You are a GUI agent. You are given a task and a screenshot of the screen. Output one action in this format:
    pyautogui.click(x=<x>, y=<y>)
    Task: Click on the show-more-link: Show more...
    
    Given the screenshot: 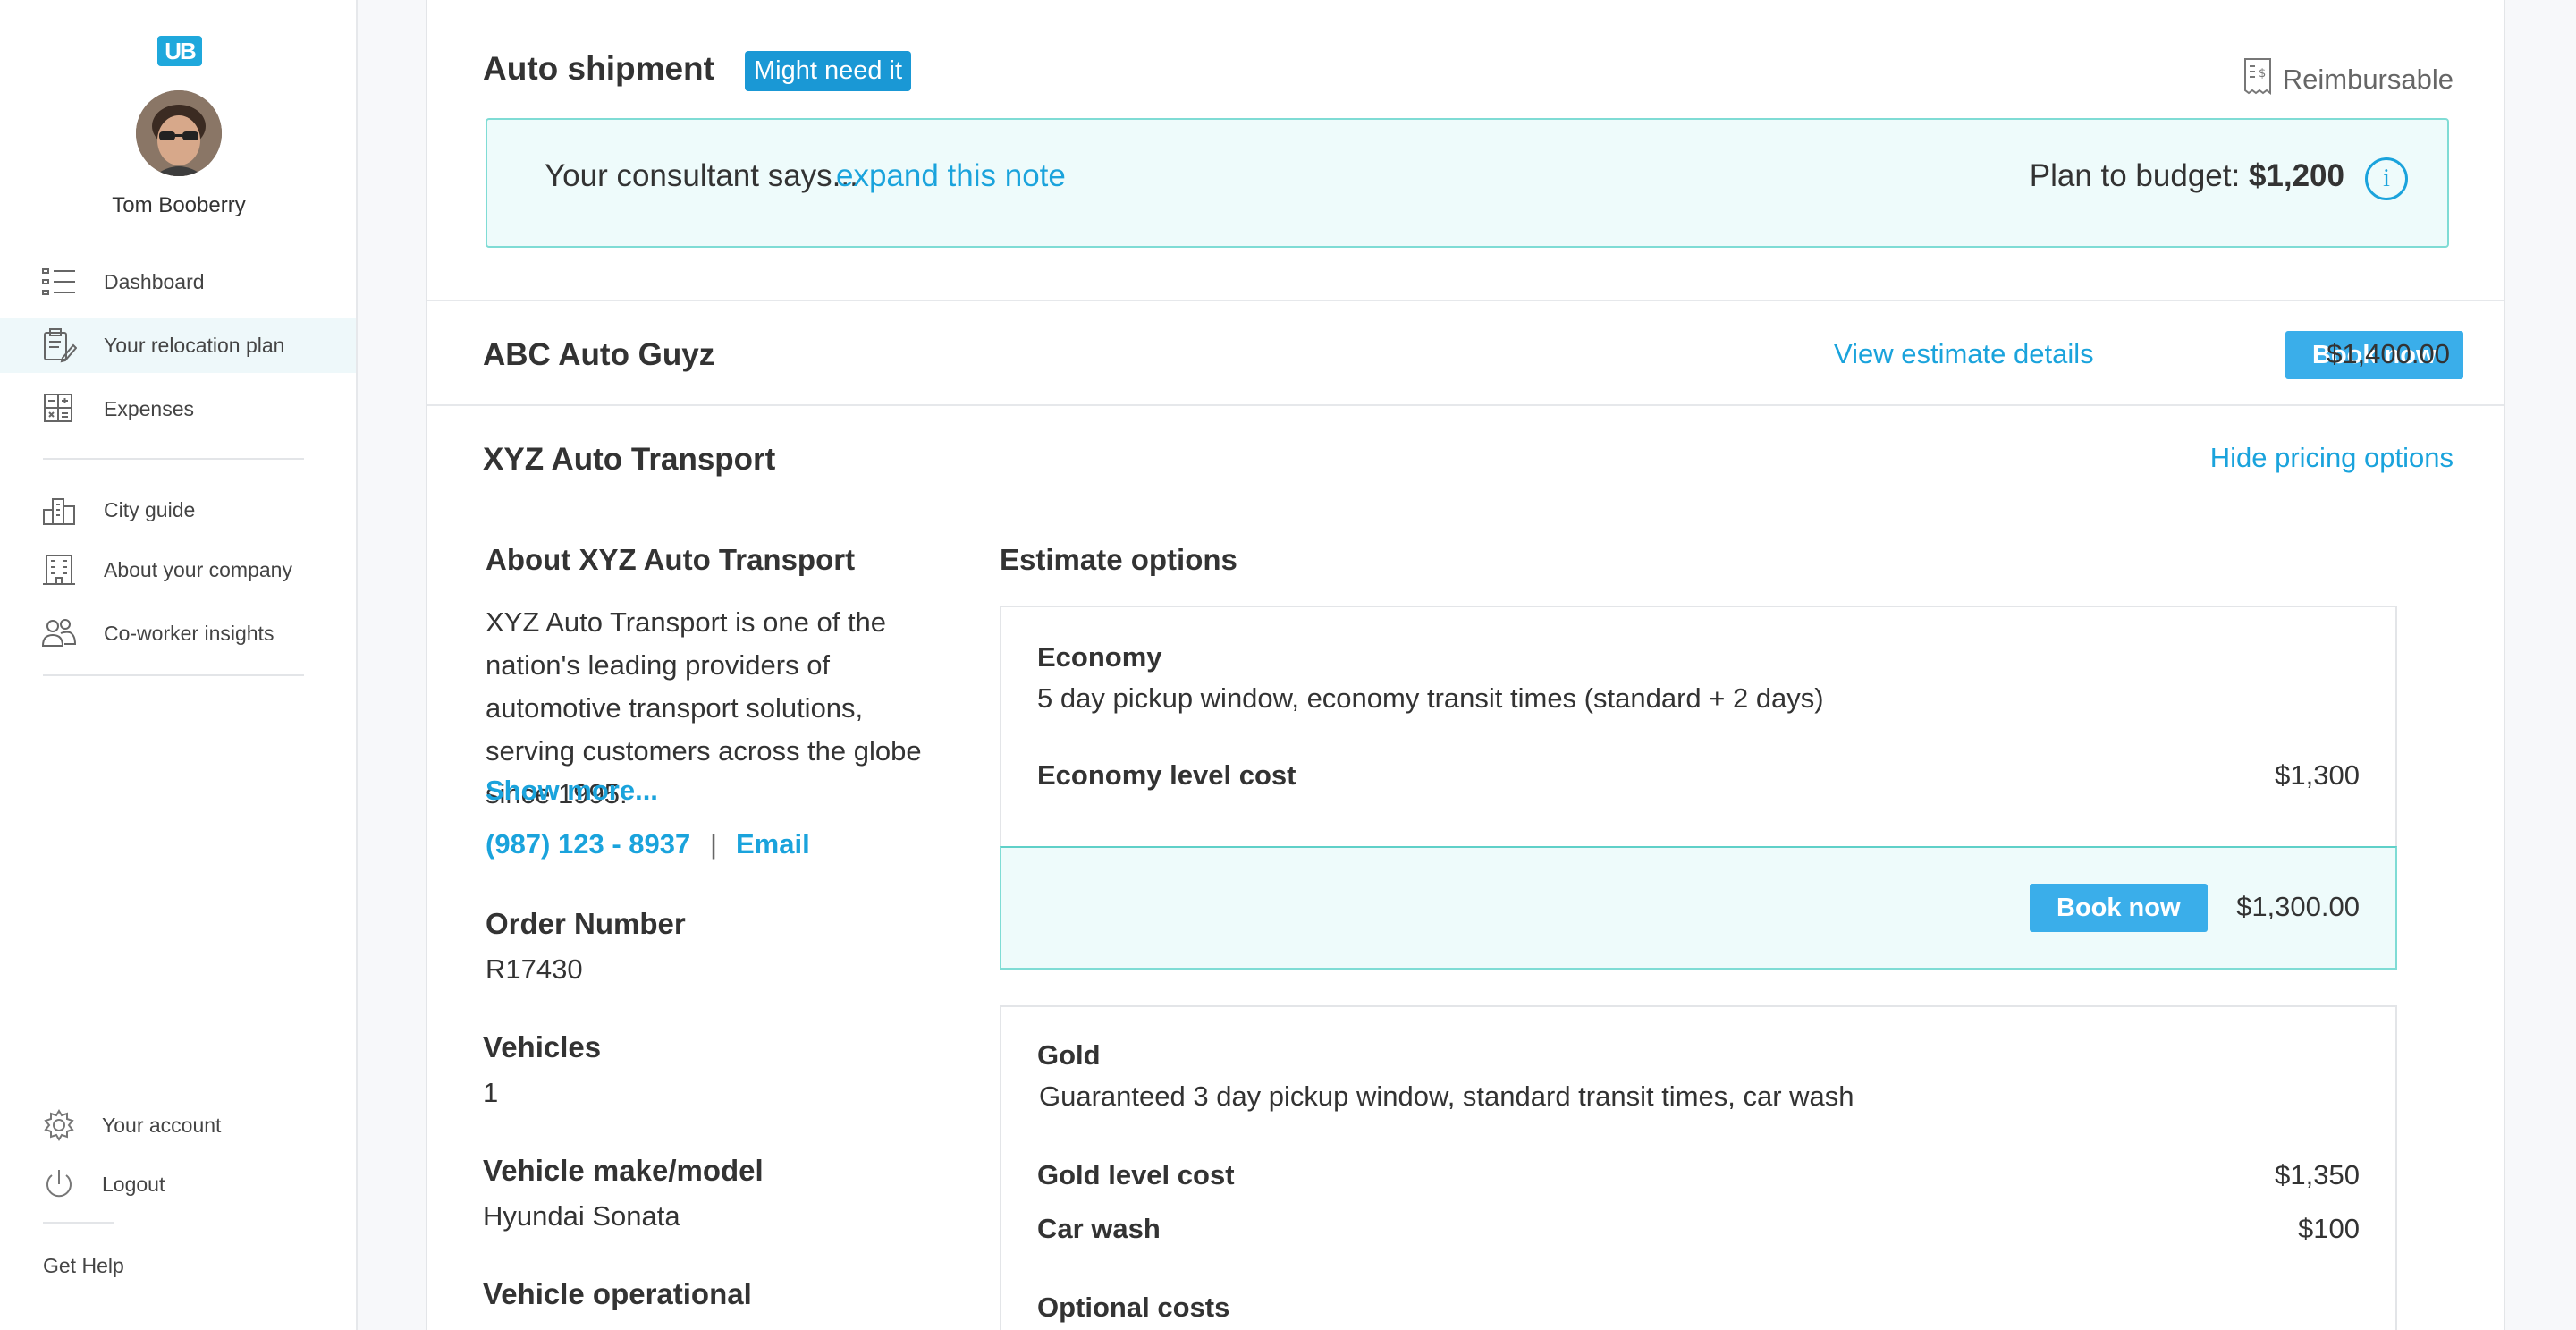 What is the action you would take?
    pyautogui.click(x=572, y=791)
    